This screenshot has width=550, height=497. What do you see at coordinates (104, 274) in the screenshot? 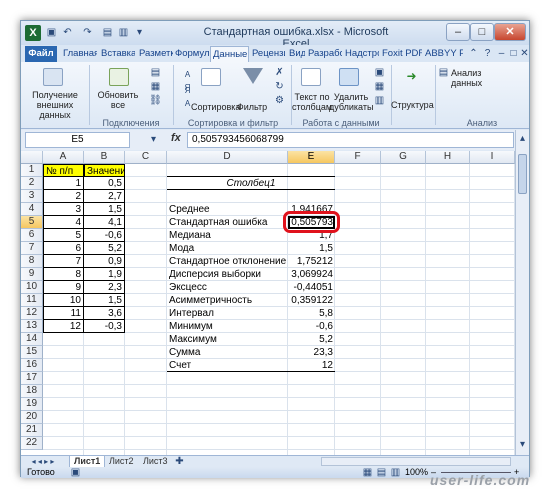
I see `table-cell-value: 1,9` at bounding box center [104, 274].